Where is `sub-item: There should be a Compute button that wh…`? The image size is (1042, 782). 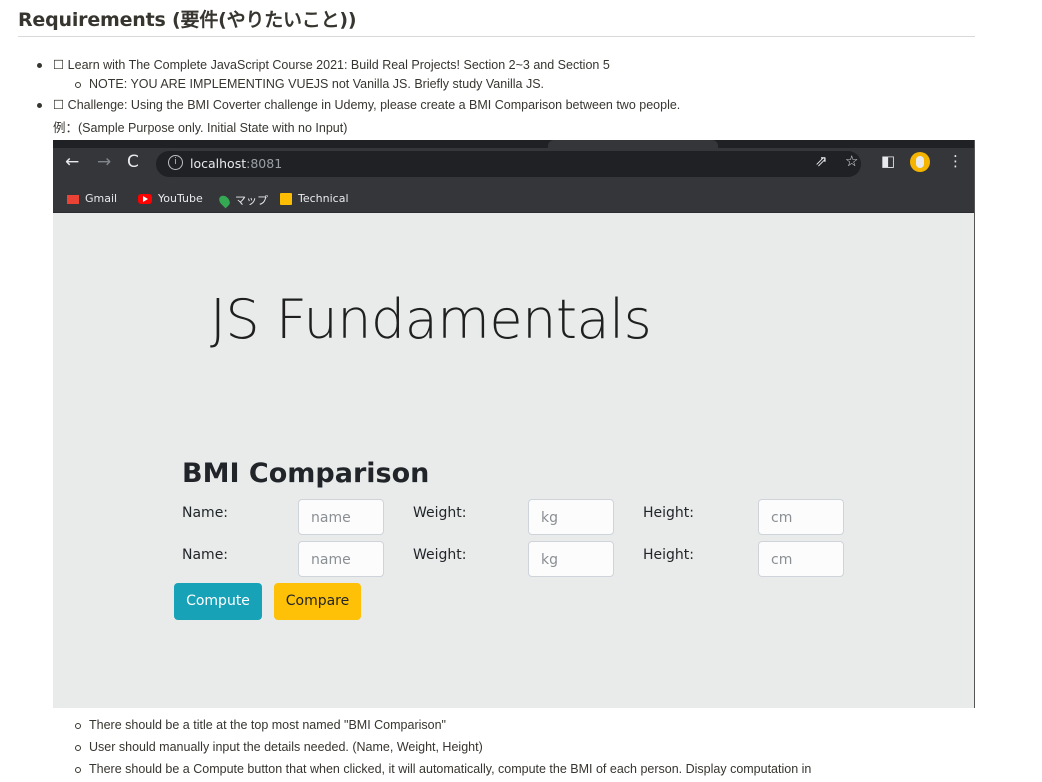 sub-item: There should be a Compute button that wh… is located at coordinates (450, 769).